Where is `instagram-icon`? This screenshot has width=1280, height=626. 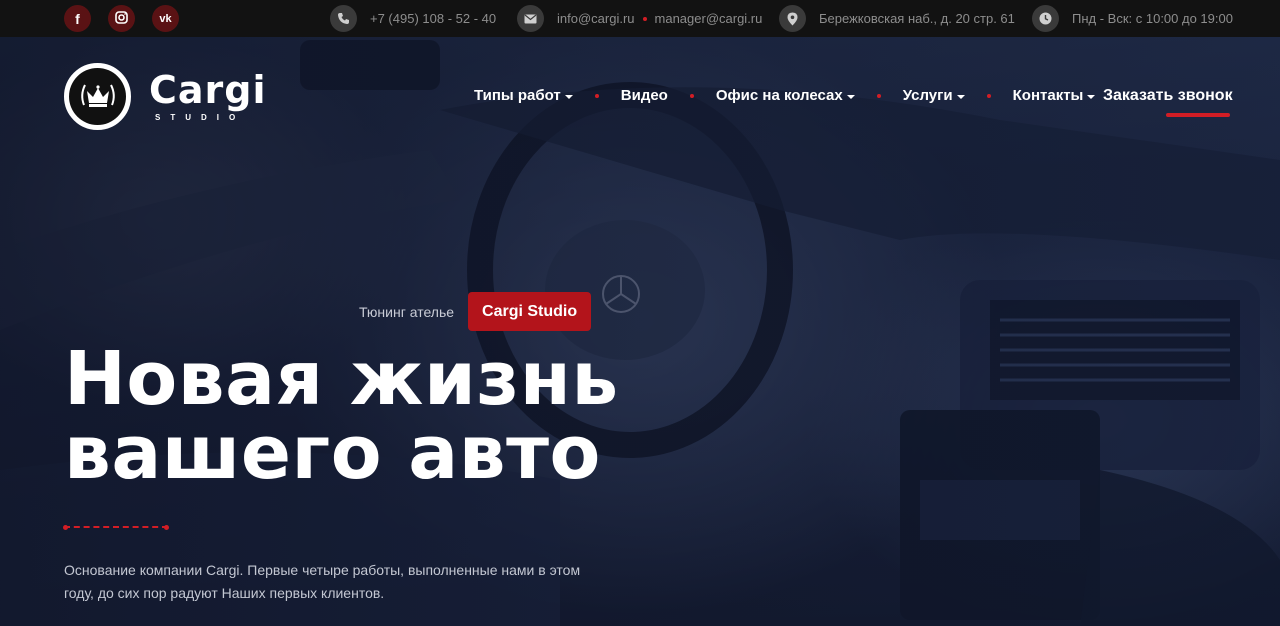
instagram-icon is located at coordinates (121, 18).